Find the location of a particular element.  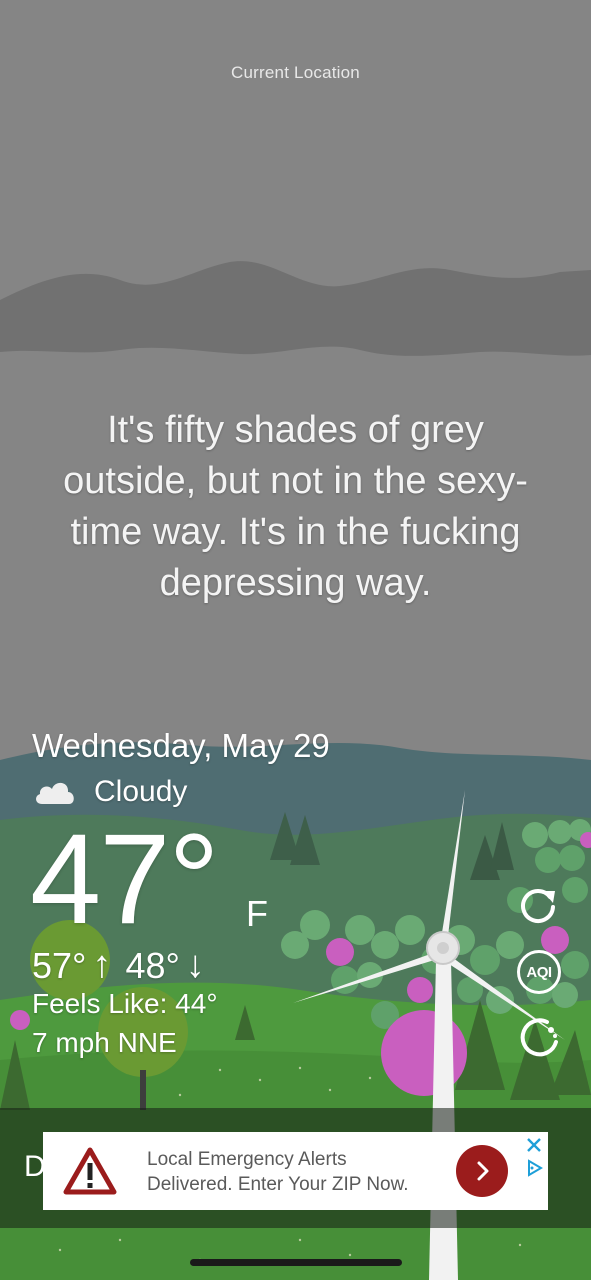

high-low-row: 57° ↑ 48° ↓ is located at coordinates (125, 965).